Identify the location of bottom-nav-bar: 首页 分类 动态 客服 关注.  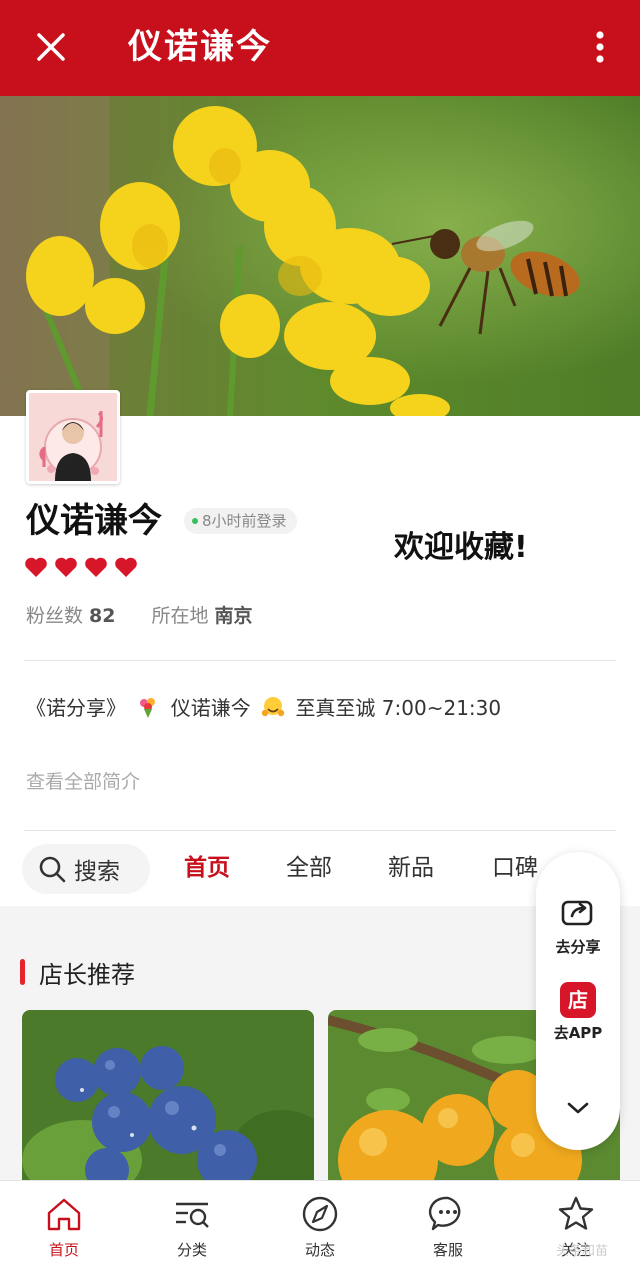
(320, 1221).